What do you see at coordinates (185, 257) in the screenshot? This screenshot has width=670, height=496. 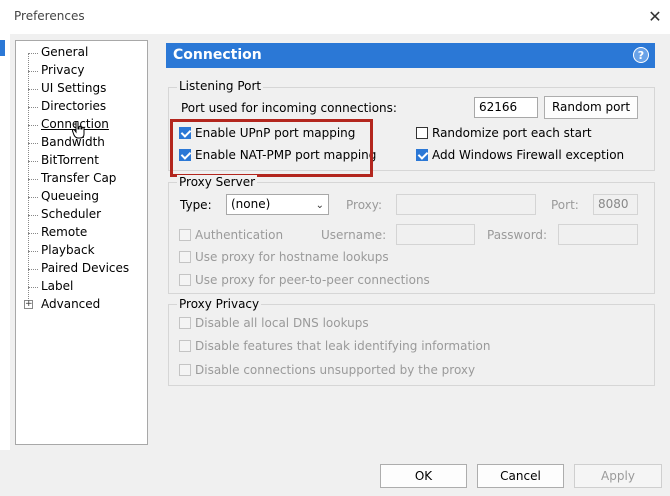 I see `hostname-lookups-checkbox` at bounding box center [185, 257].